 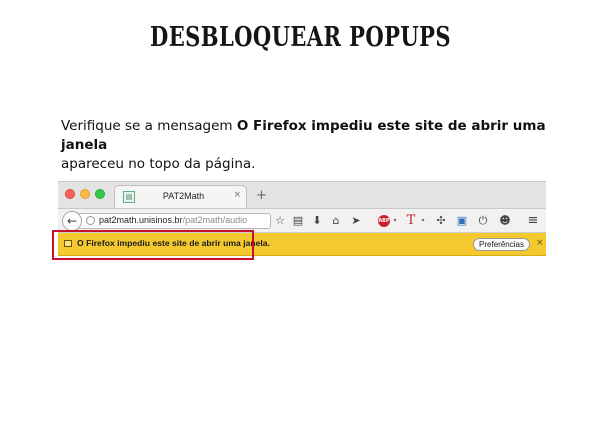 What do you see at coordinates (237, 195) in the screenshot?
I see `tab-close-icon: ×` at bounding box center [237, 195].